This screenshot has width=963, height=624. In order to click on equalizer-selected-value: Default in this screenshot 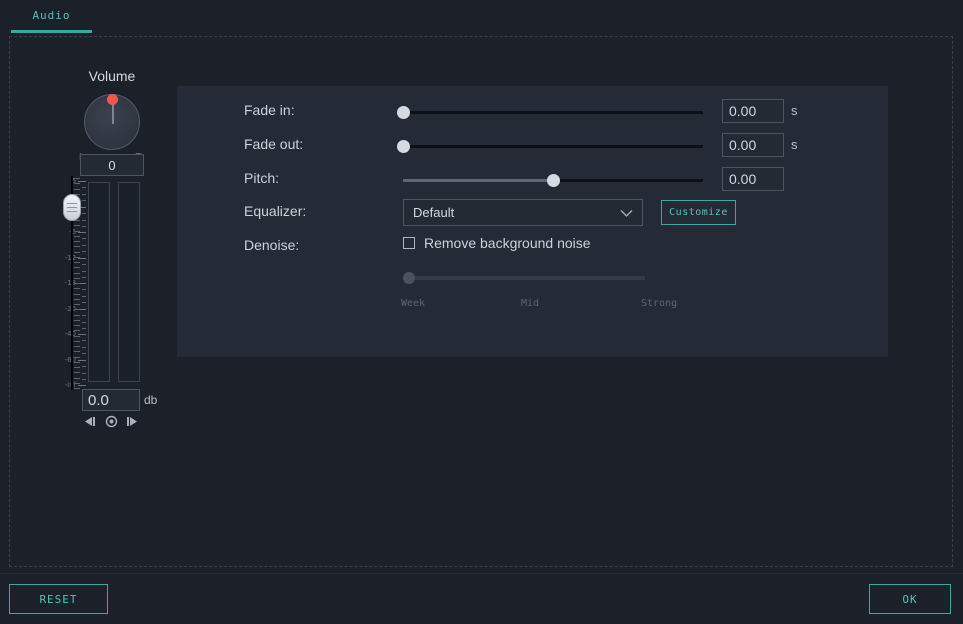, I will do `click(434, 212)`.